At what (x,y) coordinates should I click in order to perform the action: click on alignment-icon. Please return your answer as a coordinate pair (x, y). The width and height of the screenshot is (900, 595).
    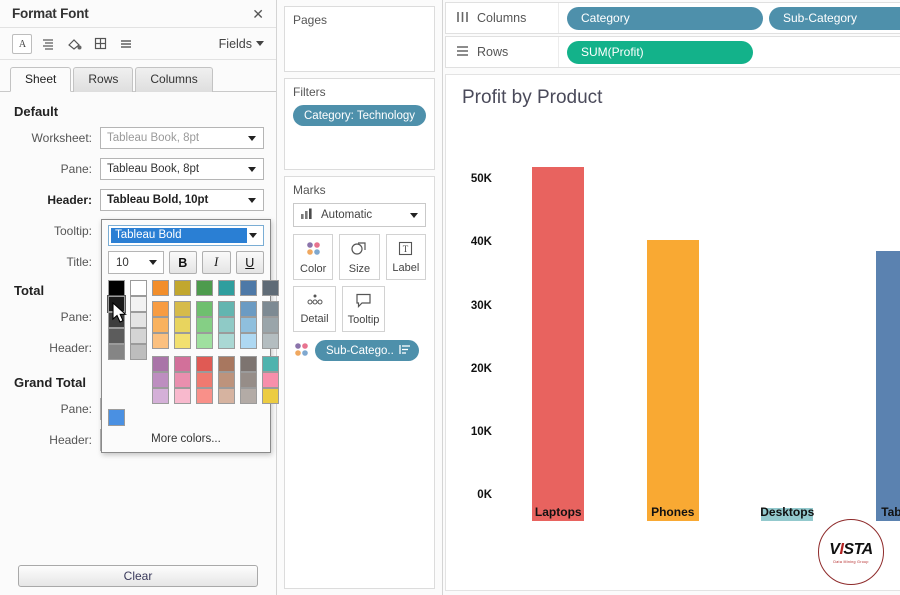
    Looking at the image, I should click on (48, 44).